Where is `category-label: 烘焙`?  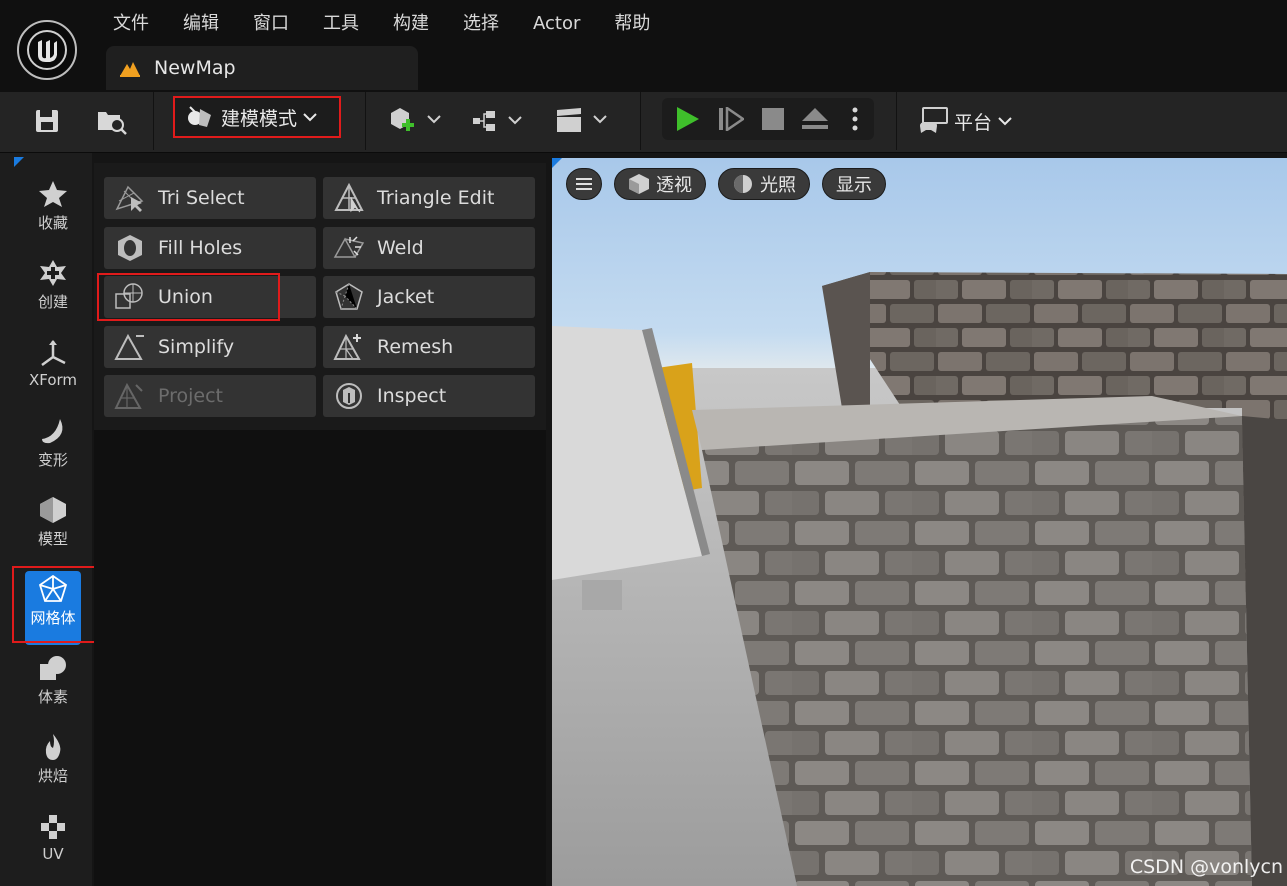 category-label: 烘焙 is located at coordinates (52, 775).